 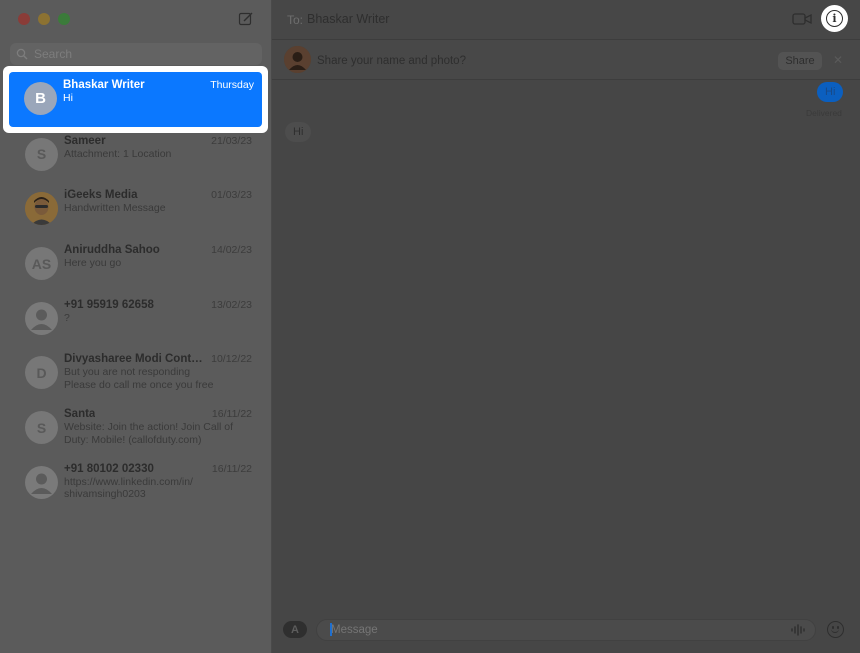 I want to click on conversation-date: 01/03/23, so click(x=231, y=195).